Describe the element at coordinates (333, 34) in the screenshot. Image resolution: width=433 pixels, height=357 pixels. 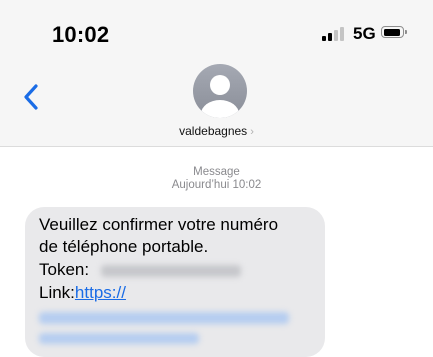
I see `cellular-signal-icon` at that location.